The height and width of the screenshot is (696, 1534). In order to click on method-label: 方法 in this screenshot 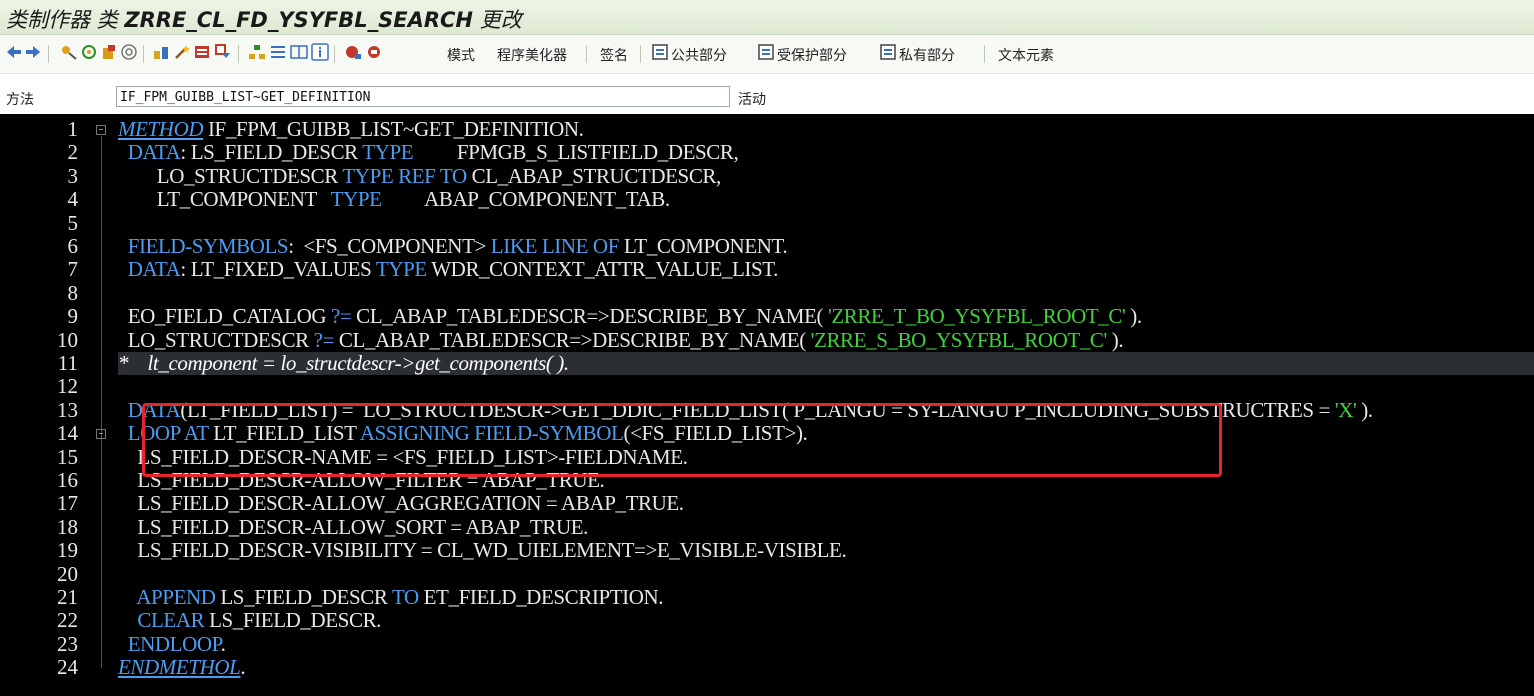, I will do `click(20, 100)`.